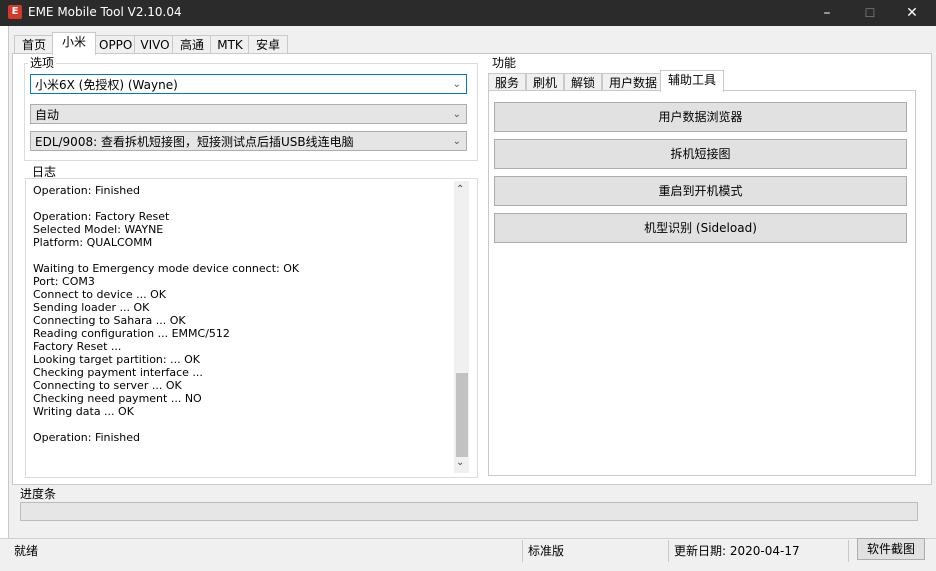 The width and height of the screenshot is (936, 571). I want to click on log-line: Selected Model: WAYNE, so click(98, 229).